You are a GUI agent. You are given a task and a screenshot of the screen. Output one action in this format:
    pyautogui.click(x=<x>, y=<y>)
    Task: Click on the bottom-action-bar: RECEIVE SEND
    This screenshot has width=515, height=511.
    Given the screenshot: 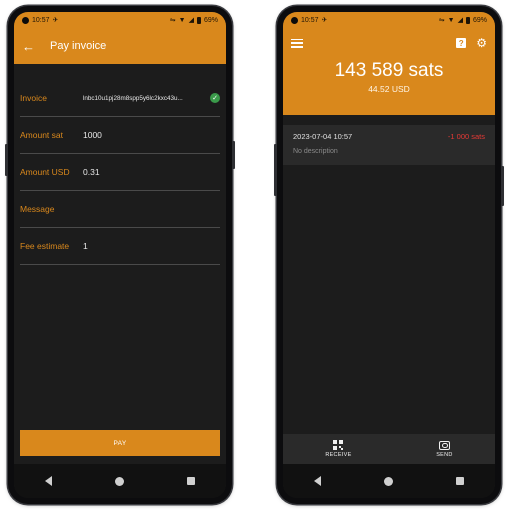 What is the action you would take?
    pyautogui.click(x=389, y=449)
    